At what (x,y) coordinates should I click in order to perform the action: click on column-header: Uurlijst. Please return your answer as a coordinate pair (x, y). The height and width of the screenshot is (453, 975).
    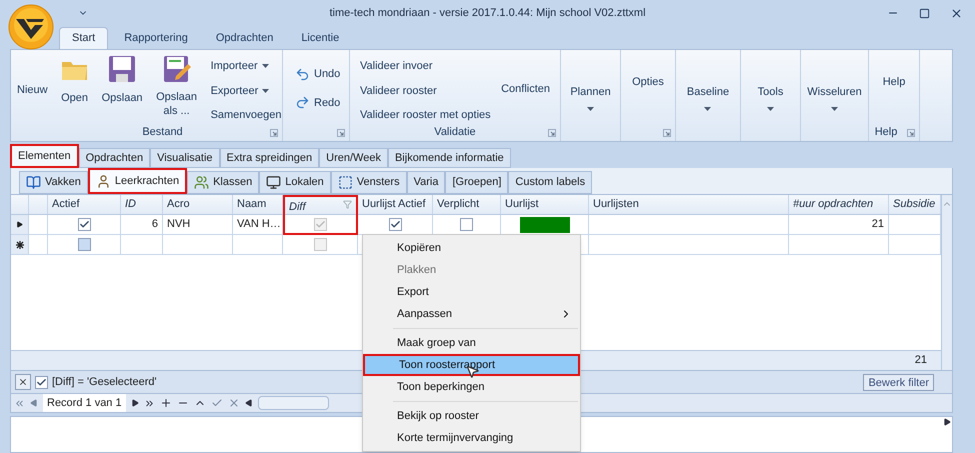
    Looking at the image, I should click on (545, 204).